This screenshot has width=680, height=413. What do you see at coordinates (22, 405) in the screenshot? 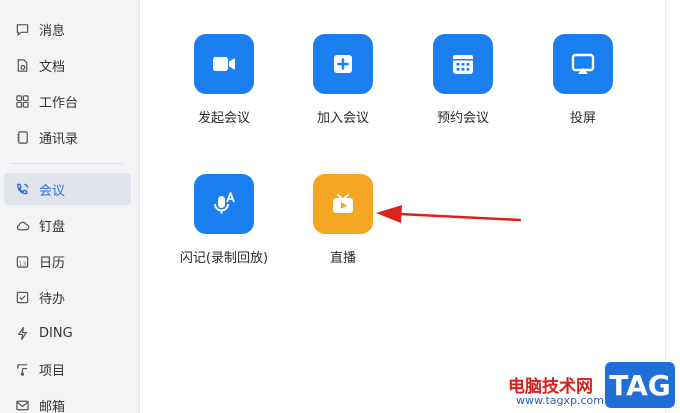
I see `mail-icon` at bounding box center [22, 405].